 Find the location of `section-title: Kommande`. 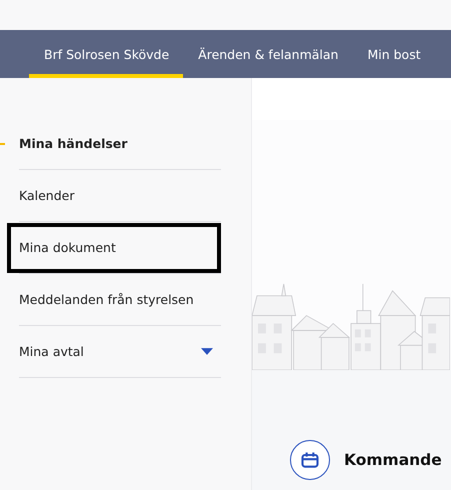

section-title: Kommande is located at coordinates (393, 460).